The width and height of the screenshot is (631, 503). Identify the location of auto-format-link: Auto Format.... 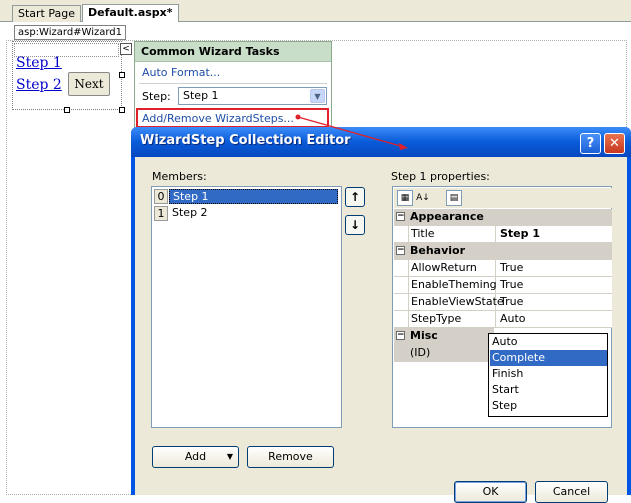
(181, 72).